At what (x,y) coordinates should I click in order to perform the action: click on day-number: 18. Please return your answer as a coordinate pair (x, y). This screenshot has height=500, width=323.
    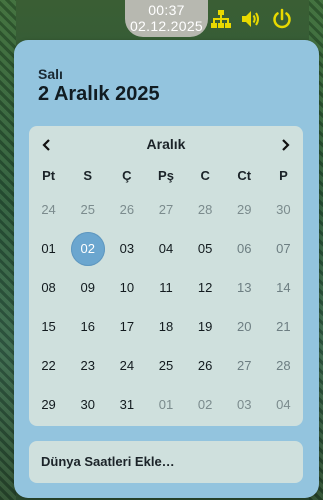
    Looking at the image, I should click on (166, 326).